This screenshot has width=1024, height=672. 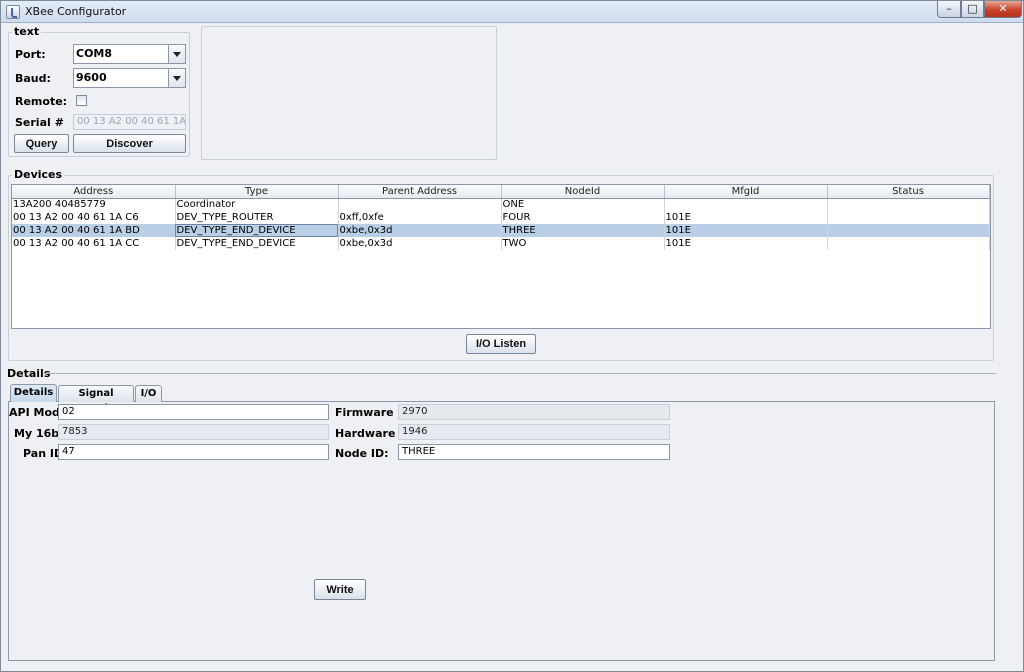 What do you see at coordinates (94, 243) in the screenshot?
I see `table-cell: 00 13 A2 00 40 61 1A CC` at bounding box center [94, 243].